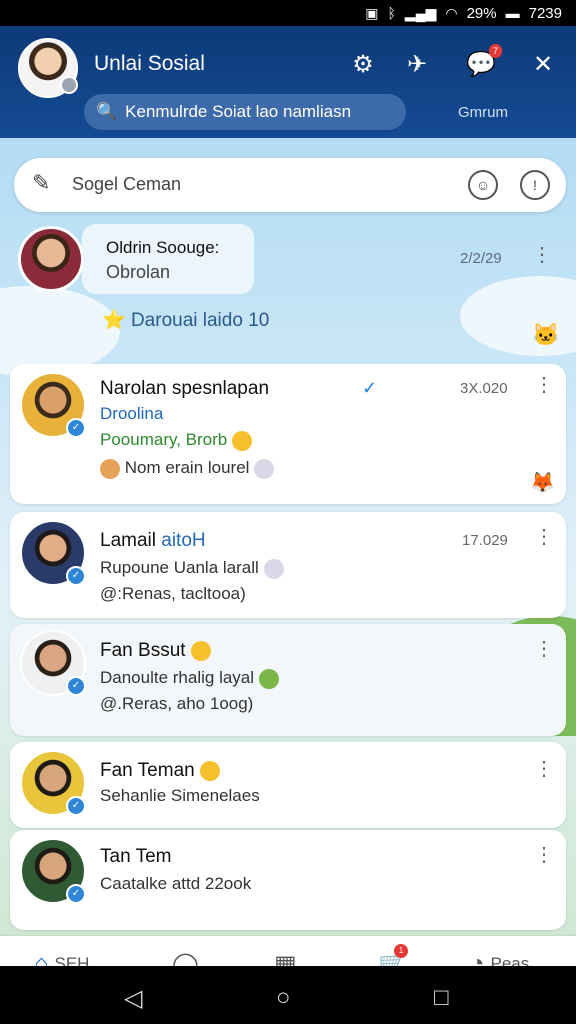 The height and width of the screenshot is (1024, 576). What do you see at coordinates (417, 65) in the screenshot?
I see `send-plane-icon: ✈` at bounding box center [417, 65].